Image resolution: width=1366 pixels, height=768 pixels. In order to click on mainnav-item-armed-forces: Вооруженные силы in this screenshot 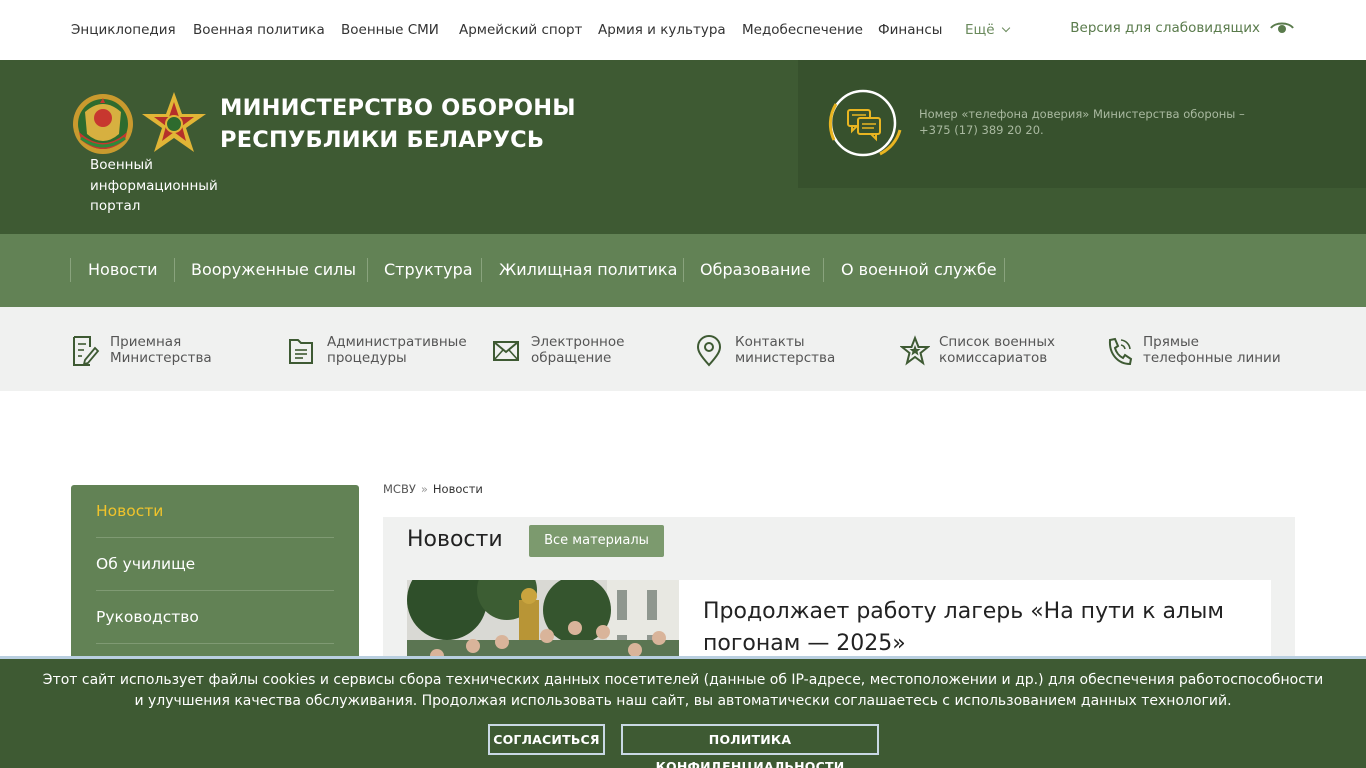, I will do `click(273, 269)`.